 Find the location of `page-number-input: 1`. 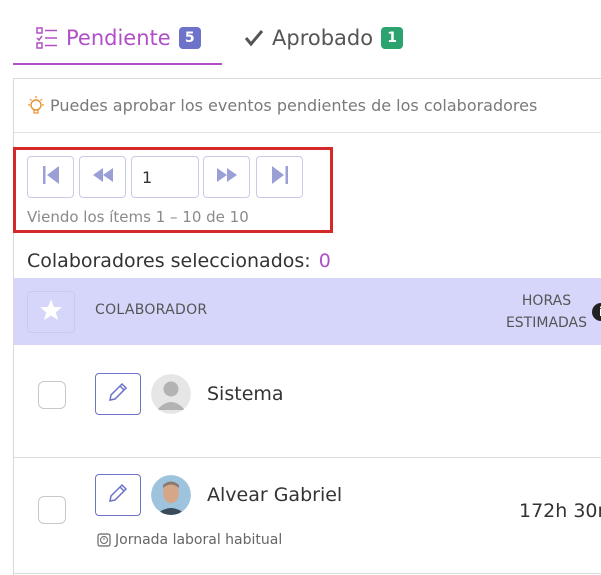

page-number-input: 1 is located at coordinates (165, 177).